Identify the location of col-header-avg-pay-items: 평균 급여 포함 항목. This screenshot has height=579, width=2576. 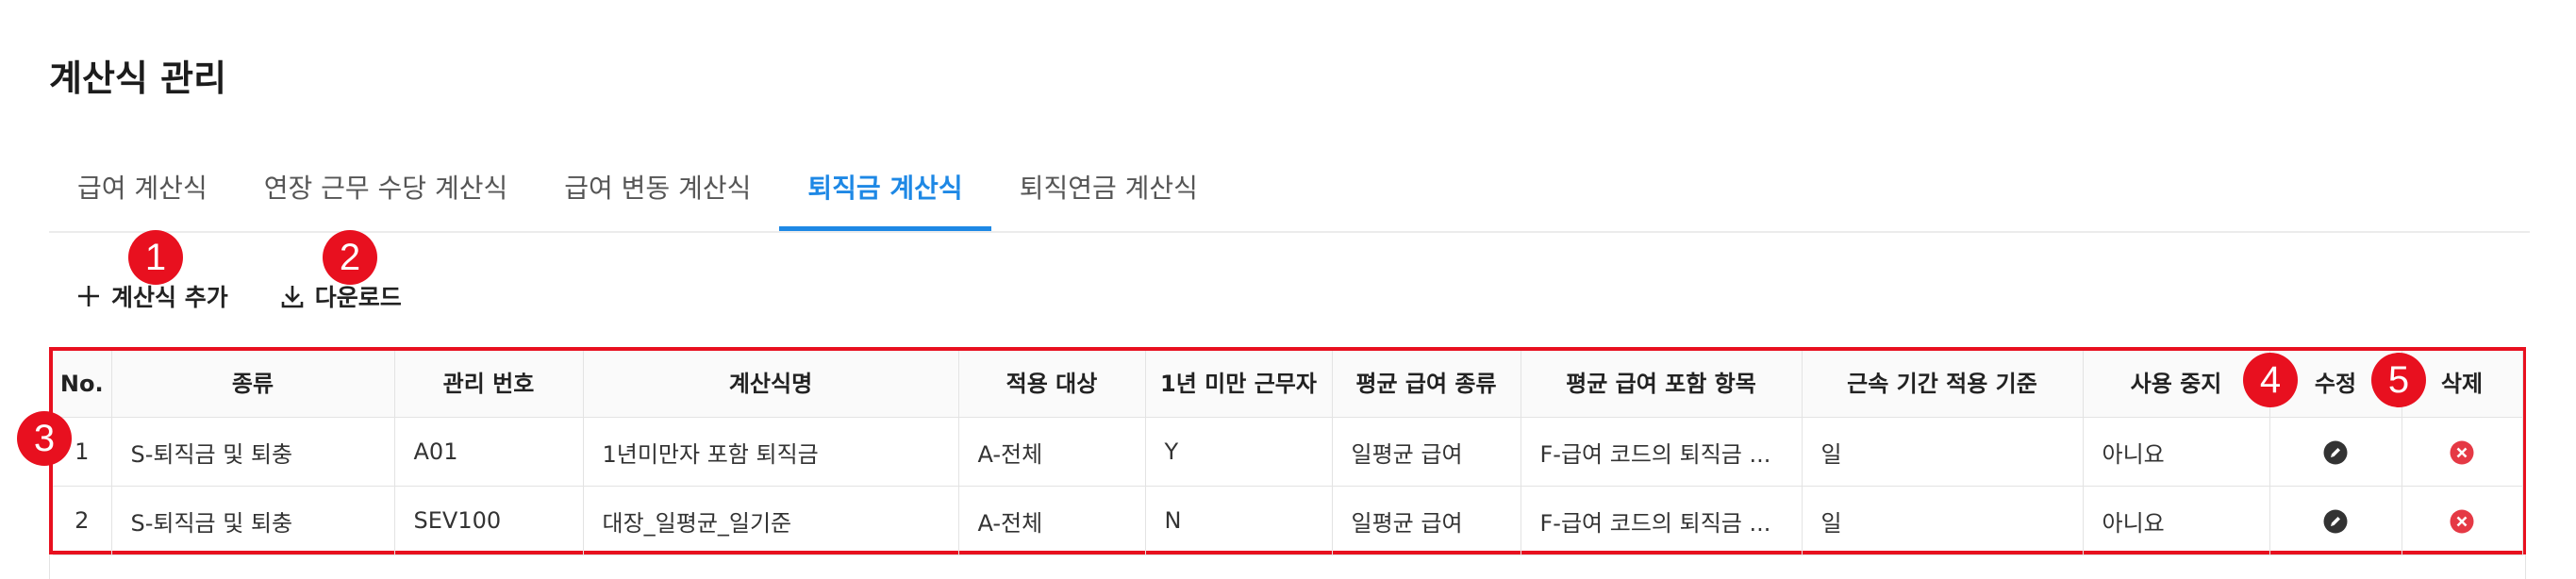
(1662, 384).